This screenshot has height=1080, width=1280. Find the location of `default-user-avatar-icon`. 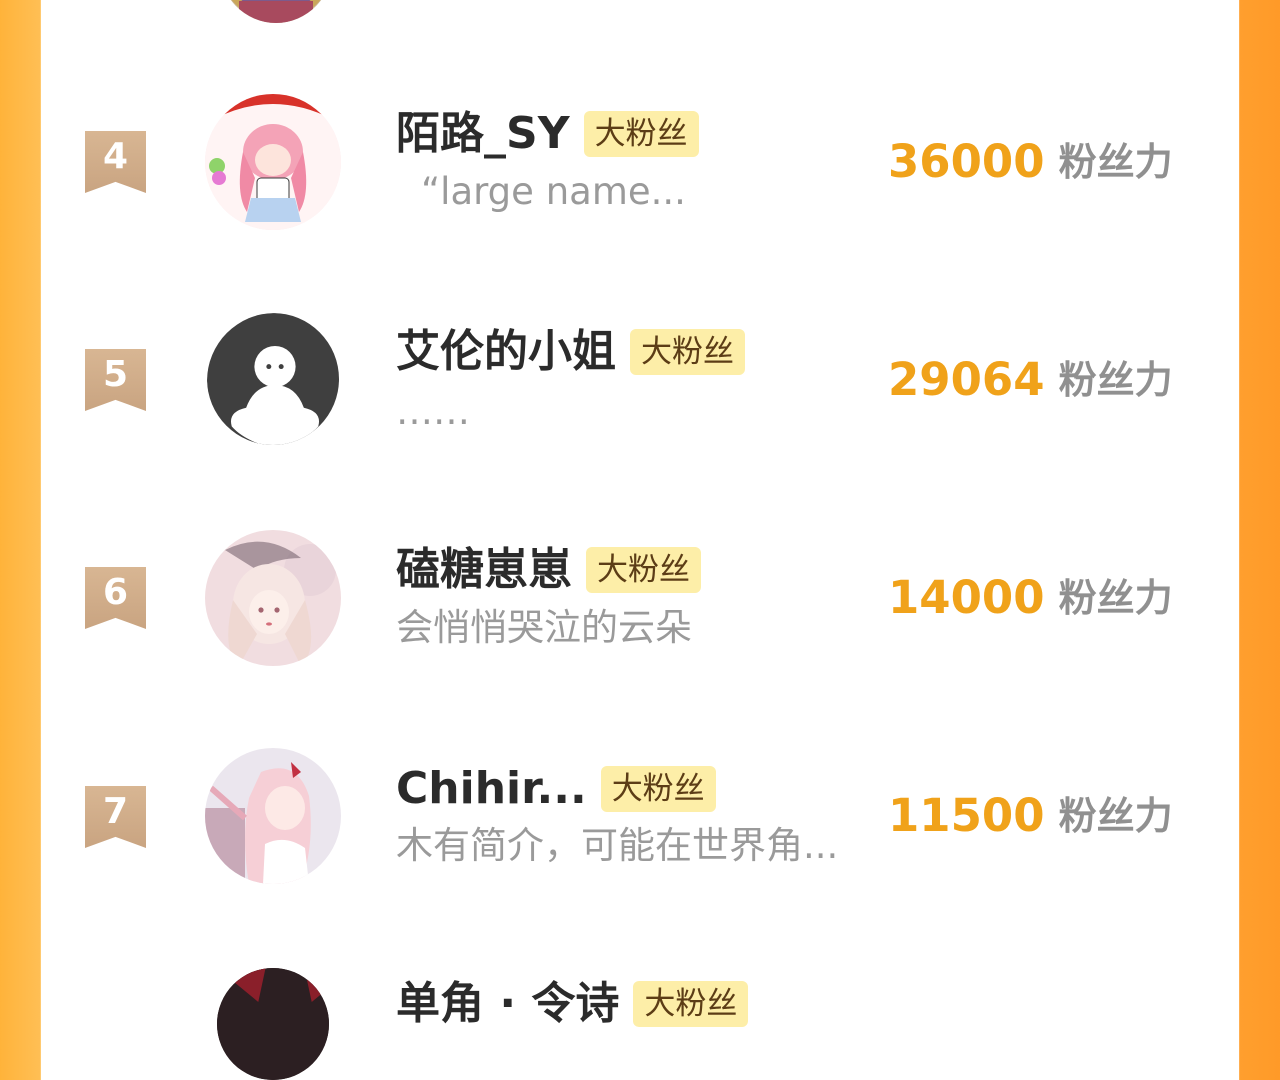

default-user-avatar-icon is located at coordinates (273, 379).